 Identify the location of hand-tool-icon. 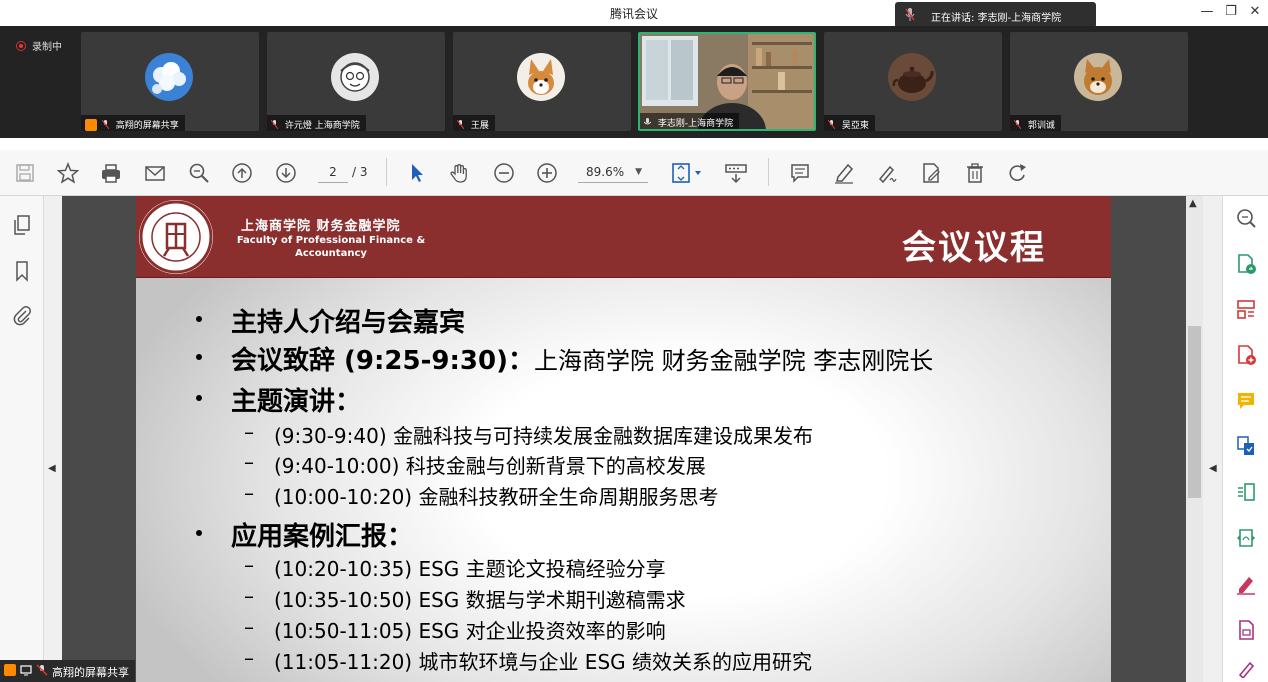
(460, 173).